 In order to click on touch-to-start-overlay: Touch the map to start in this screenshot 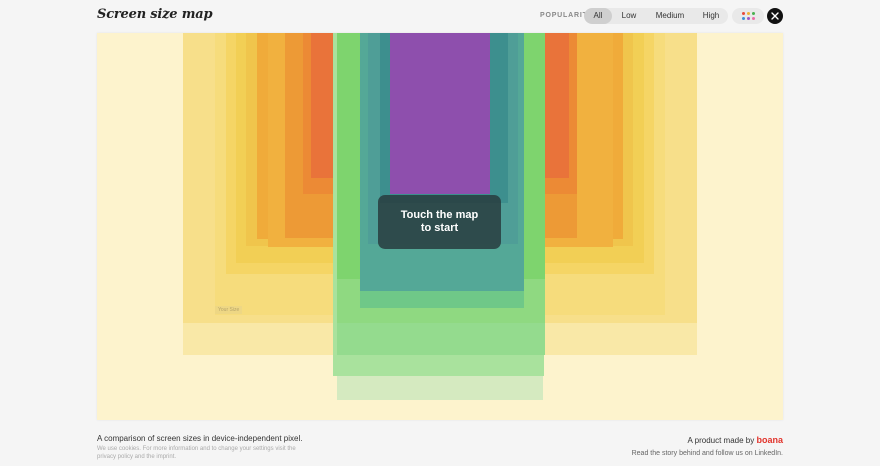, I will do `click(439, 222)`.